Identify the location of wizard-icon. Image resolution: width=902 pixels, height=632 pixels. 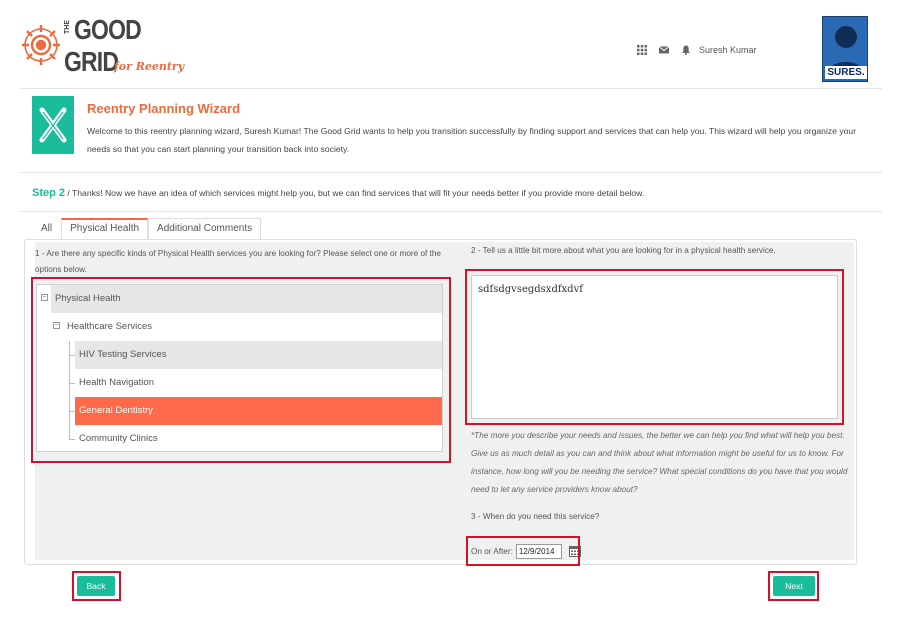
(53, 125).